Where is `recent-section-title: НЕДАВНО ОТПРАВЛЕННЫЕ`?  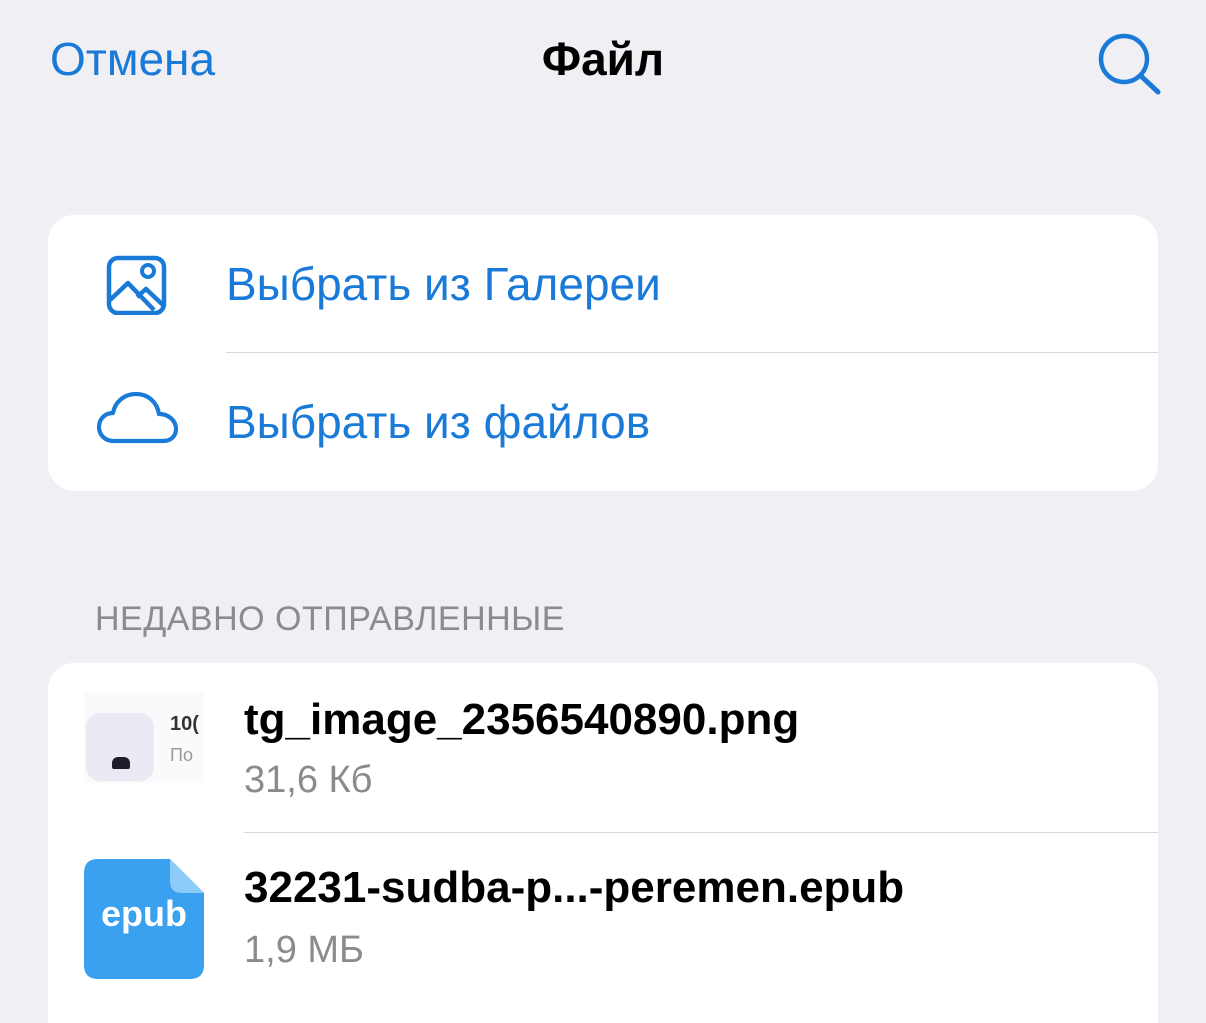
recent-section-title: НЕДАВНО ОТПРАВЛЕННЫЕ is located at coordinates (330, 619).